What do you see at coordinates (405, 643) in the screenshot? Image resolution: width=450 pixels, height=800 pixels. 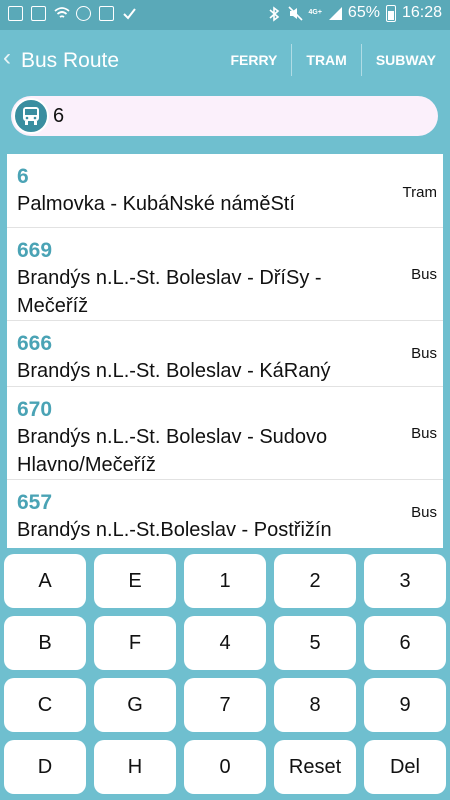 I see `key-6: 6` at bounding box center [405, 643].